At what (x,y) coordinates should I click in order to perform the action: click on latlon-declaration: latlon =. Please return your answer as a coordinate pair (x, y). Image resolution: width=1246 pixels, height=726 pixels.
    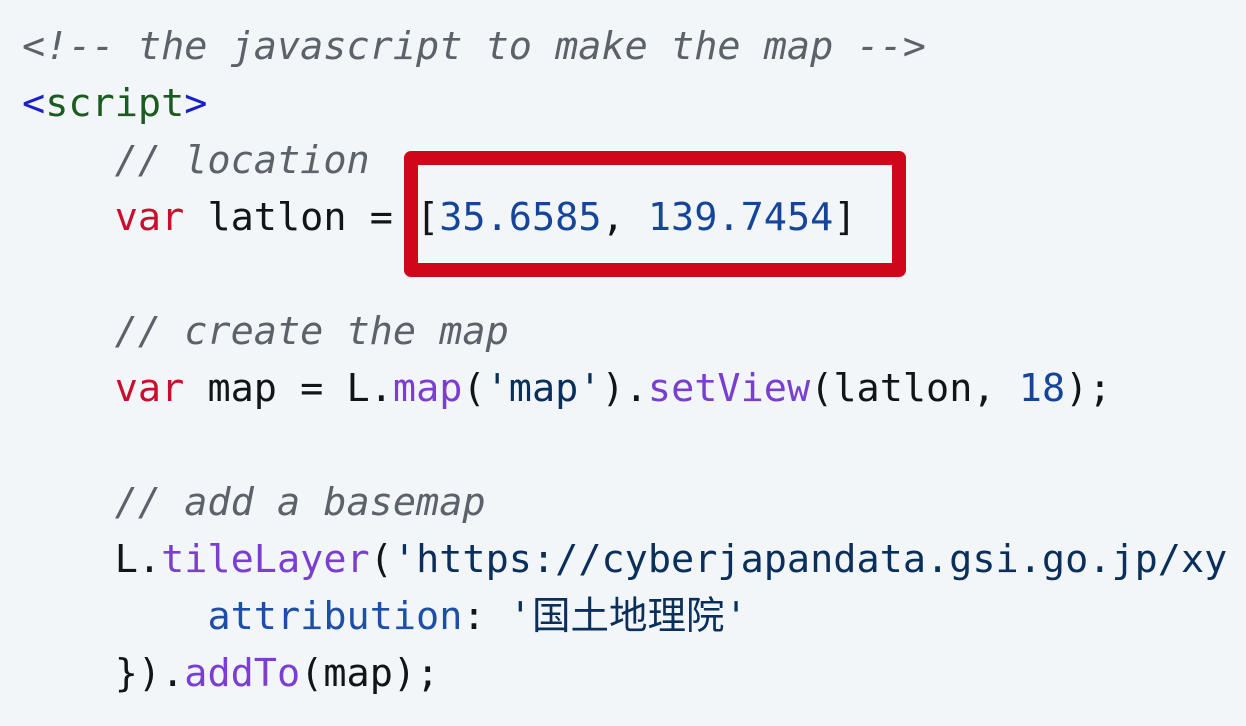
    Looking at the image, I should click on (300, 217).